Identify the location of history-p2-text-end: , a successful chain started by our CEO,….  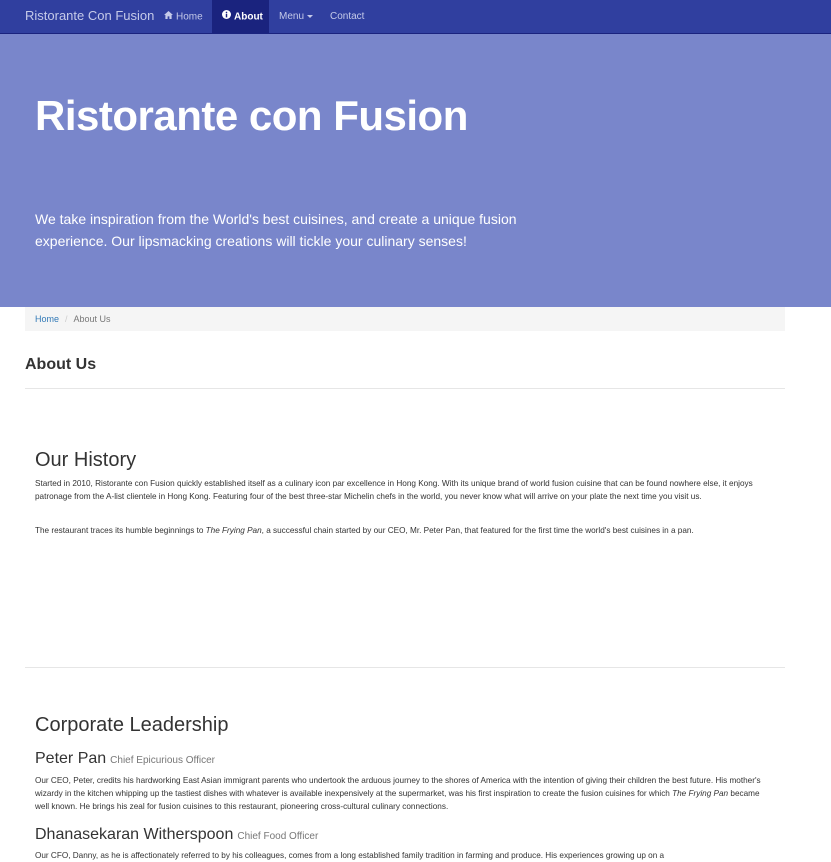
(477, 530).